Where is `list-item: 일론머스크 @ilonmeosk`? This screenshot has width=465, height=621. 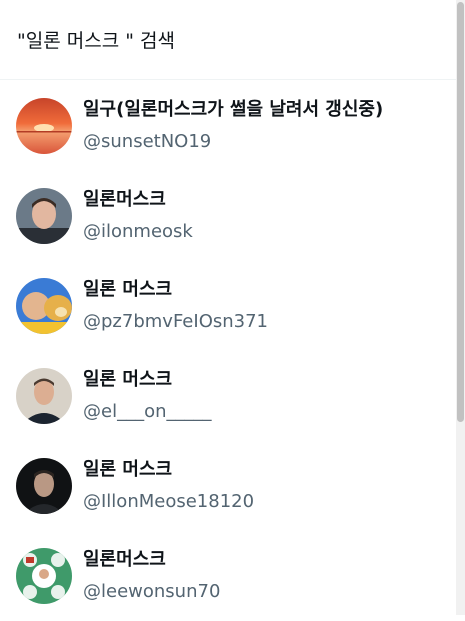
list-item: 일론머스크 @ilonmeosk is located at coordinates (228, 216).